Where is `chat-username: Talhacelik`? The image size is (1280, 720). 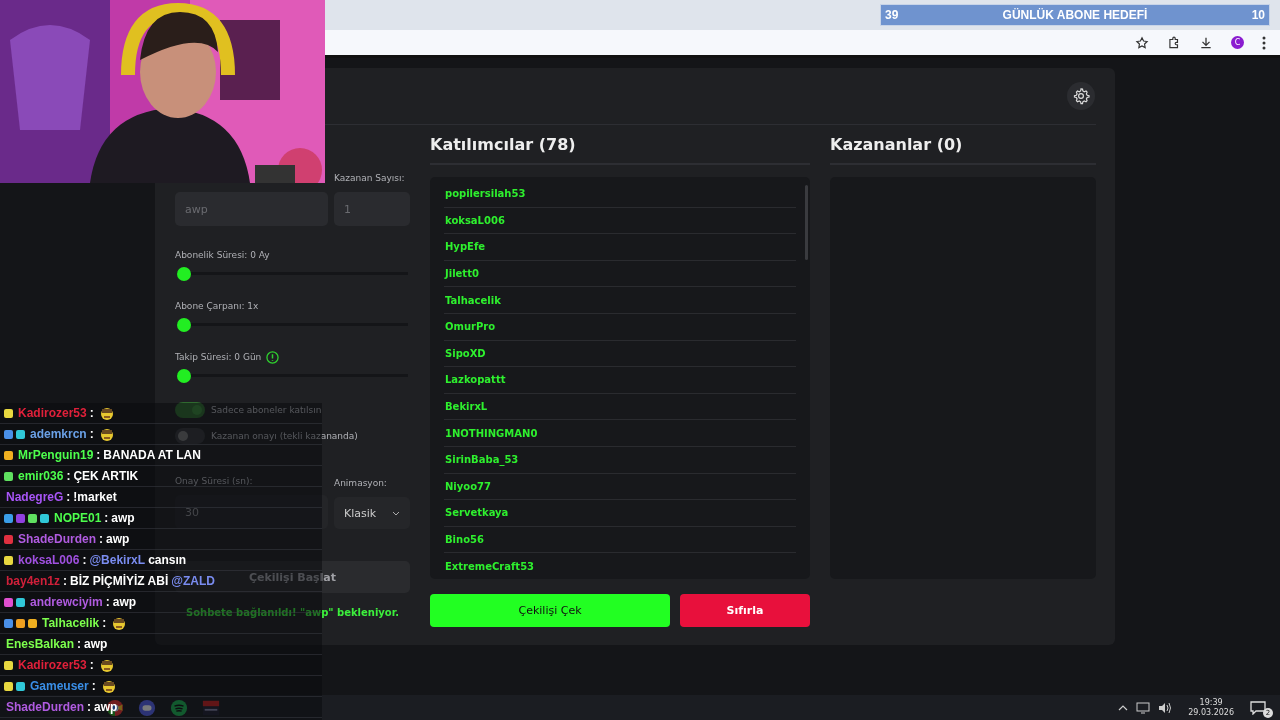
chat-username: Talhacelik is located at coordinates (71, 623).